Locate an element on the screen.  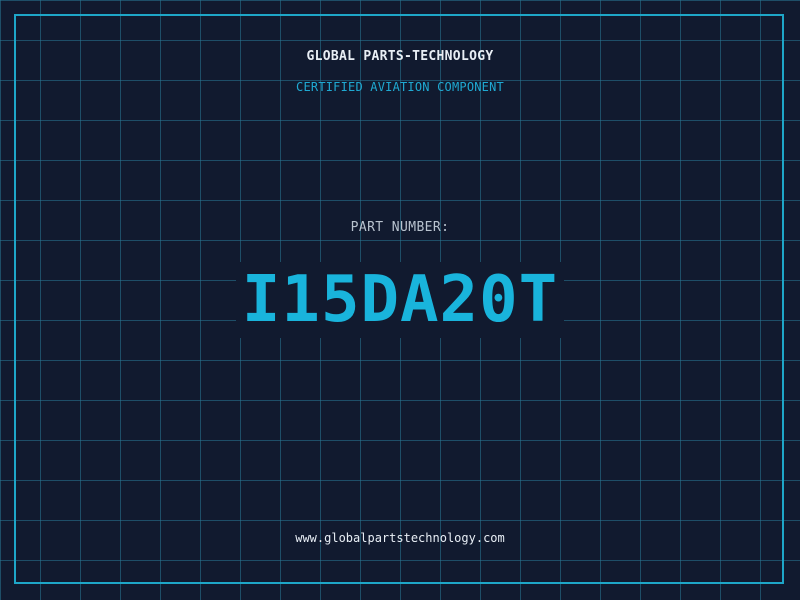
brand-title: GLOBAL PARTS-TECHNOLOGY is located at coordinates (400, 56).